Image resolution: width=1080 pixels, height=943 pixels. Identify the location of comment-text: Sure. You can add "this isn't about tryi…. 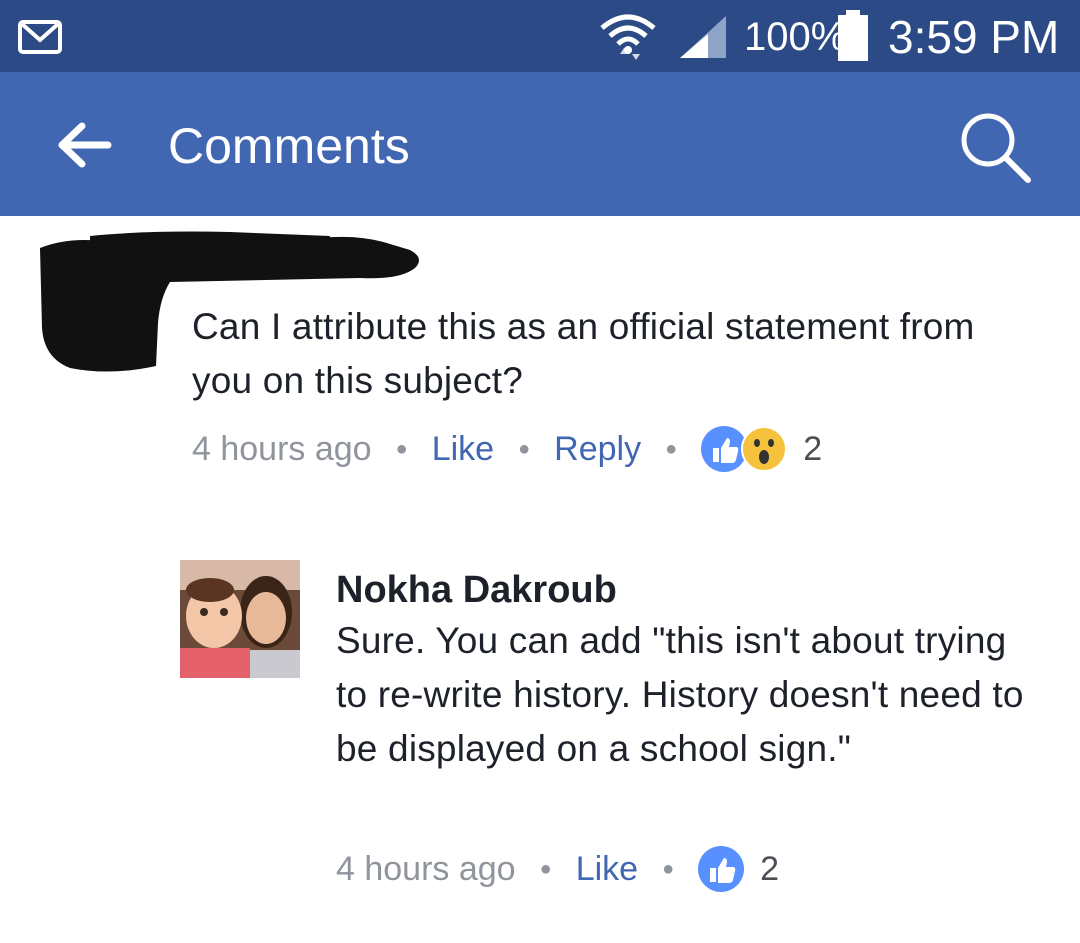
(680, 694).